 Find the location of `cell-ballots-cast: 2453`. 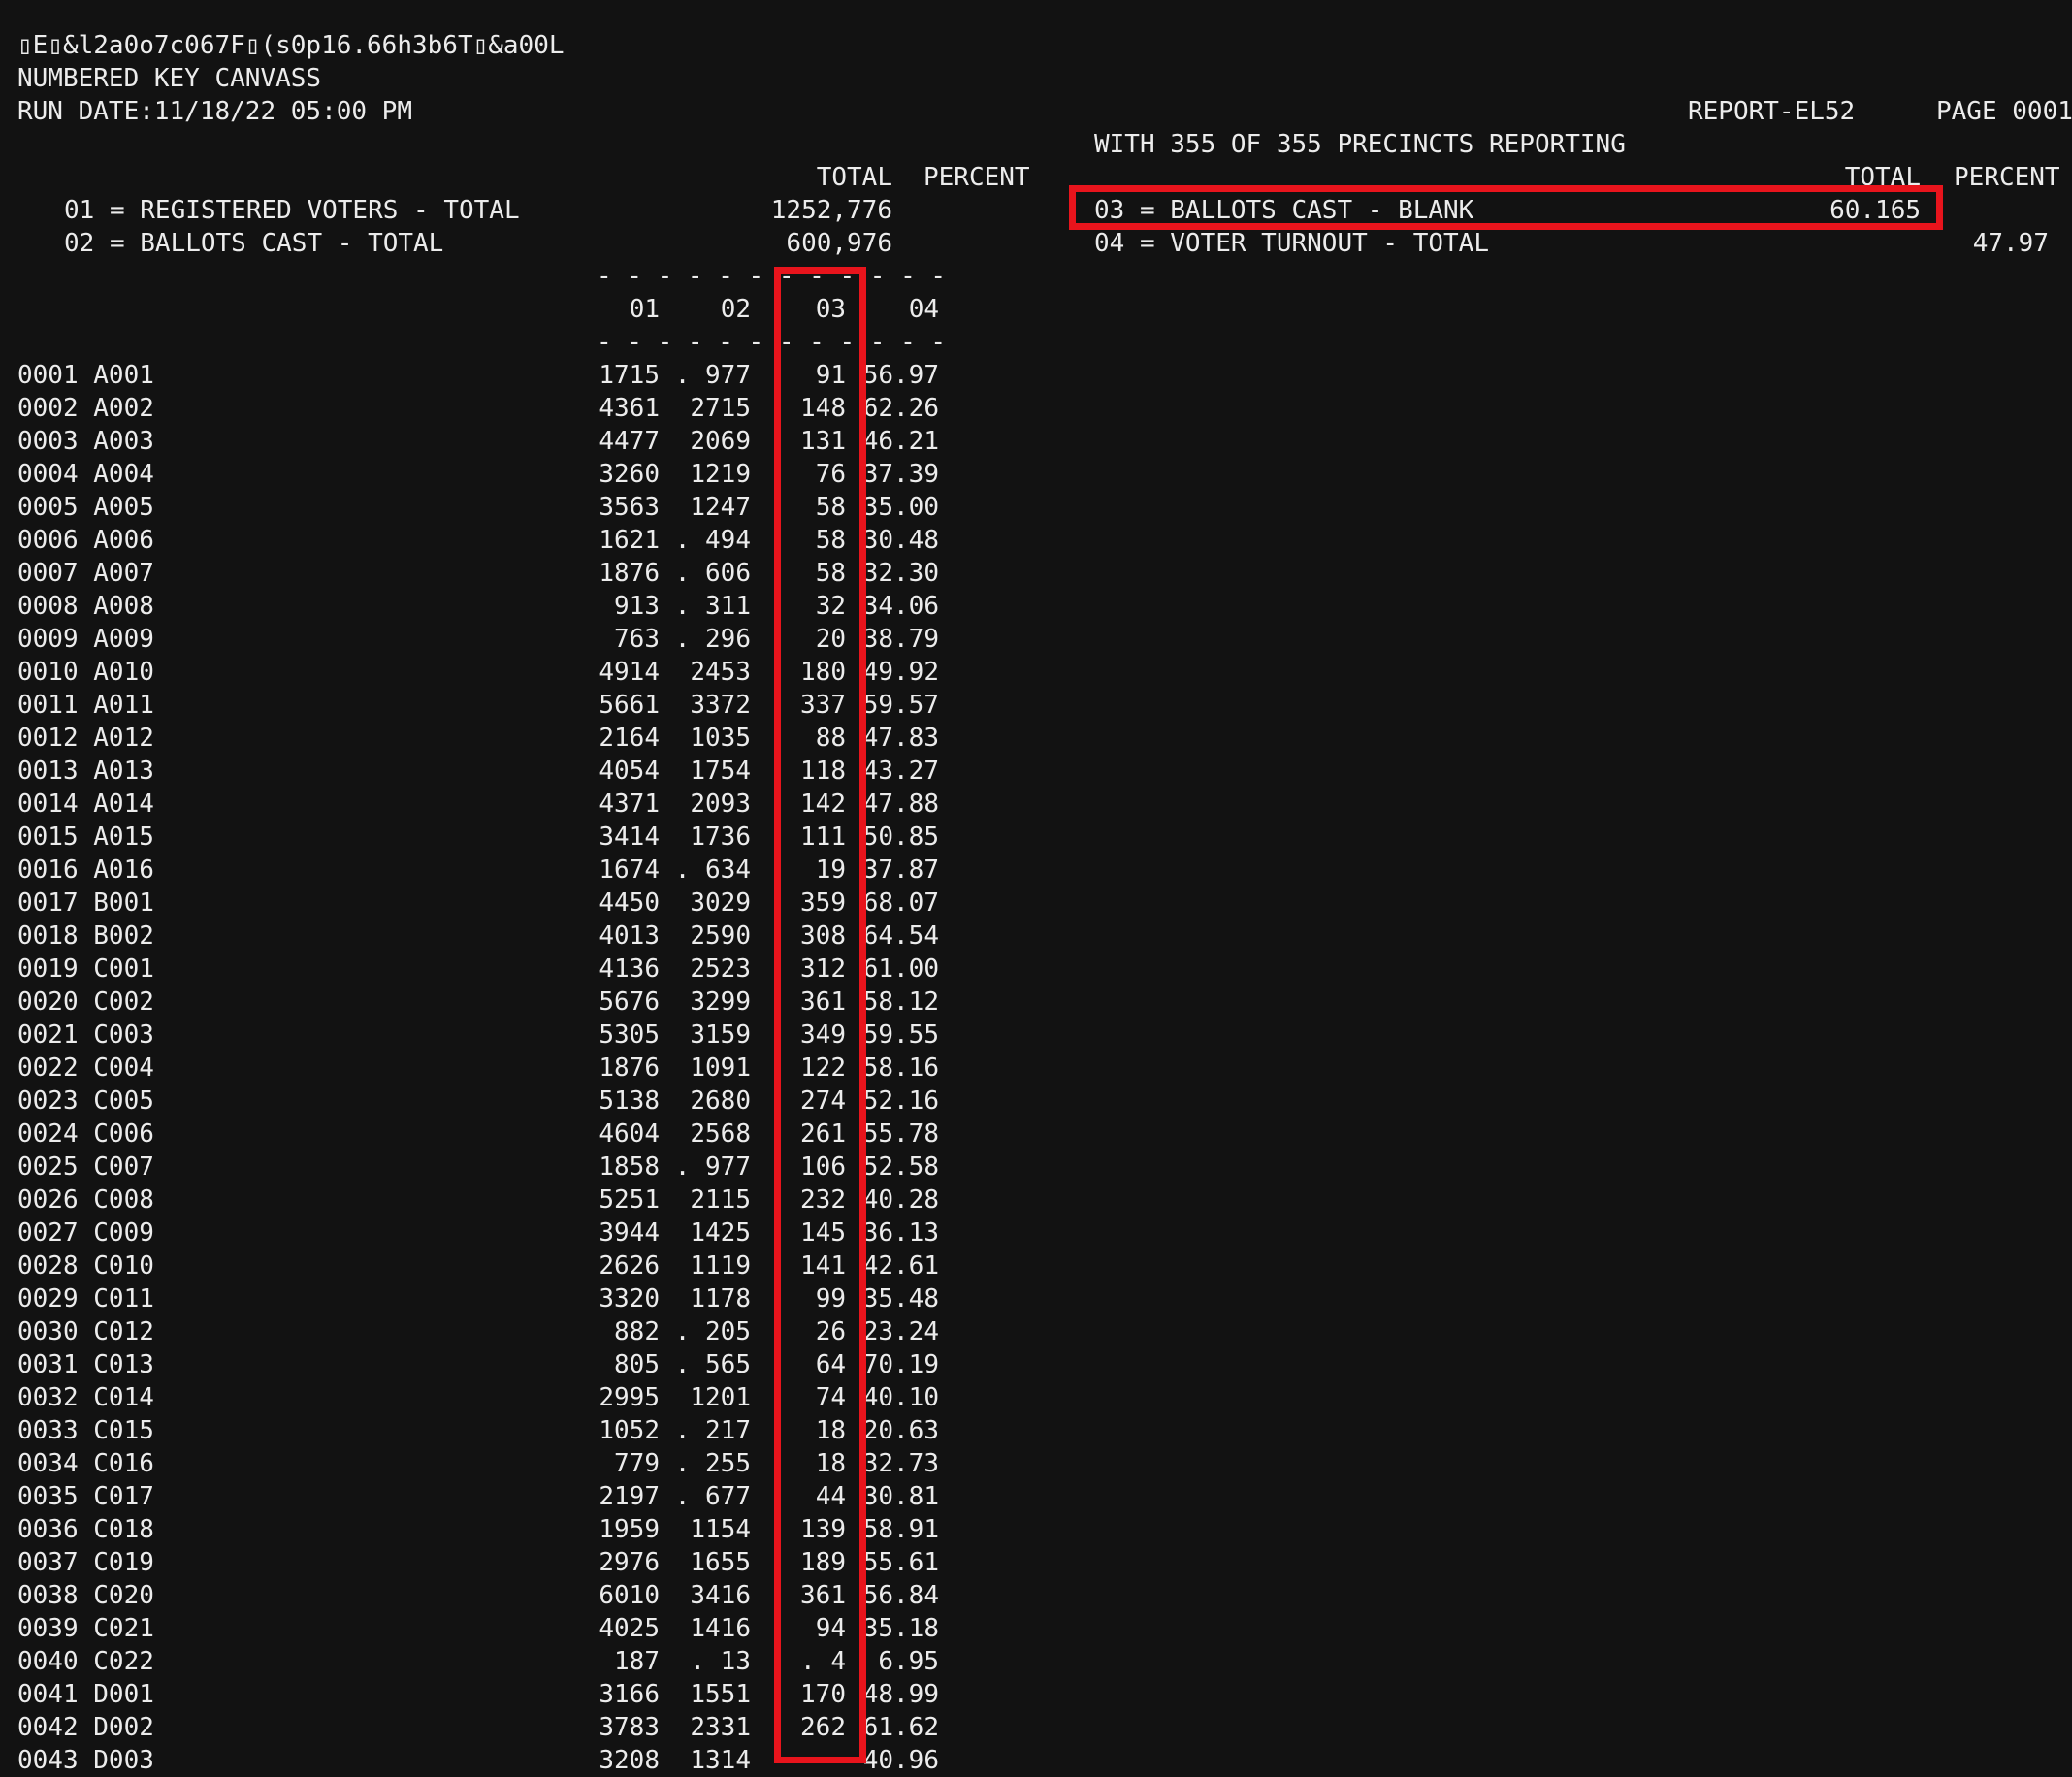

cell-ballots-cast: 2453 is located at coordinates (720, 672).